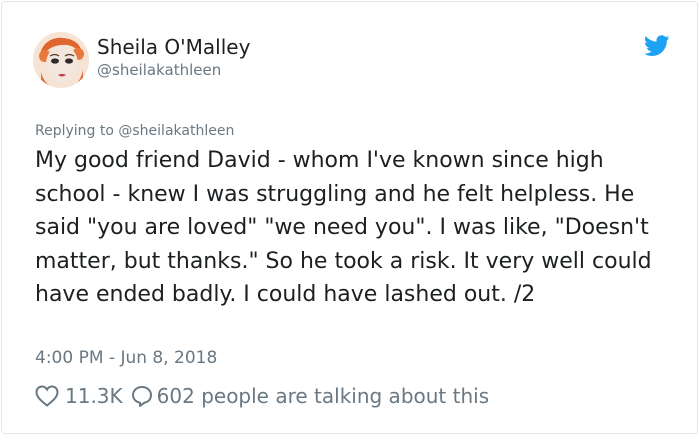 Image resolution: width=700 pixels, height=436 pixels. I want to click on heart-icon, so click(47, 396).